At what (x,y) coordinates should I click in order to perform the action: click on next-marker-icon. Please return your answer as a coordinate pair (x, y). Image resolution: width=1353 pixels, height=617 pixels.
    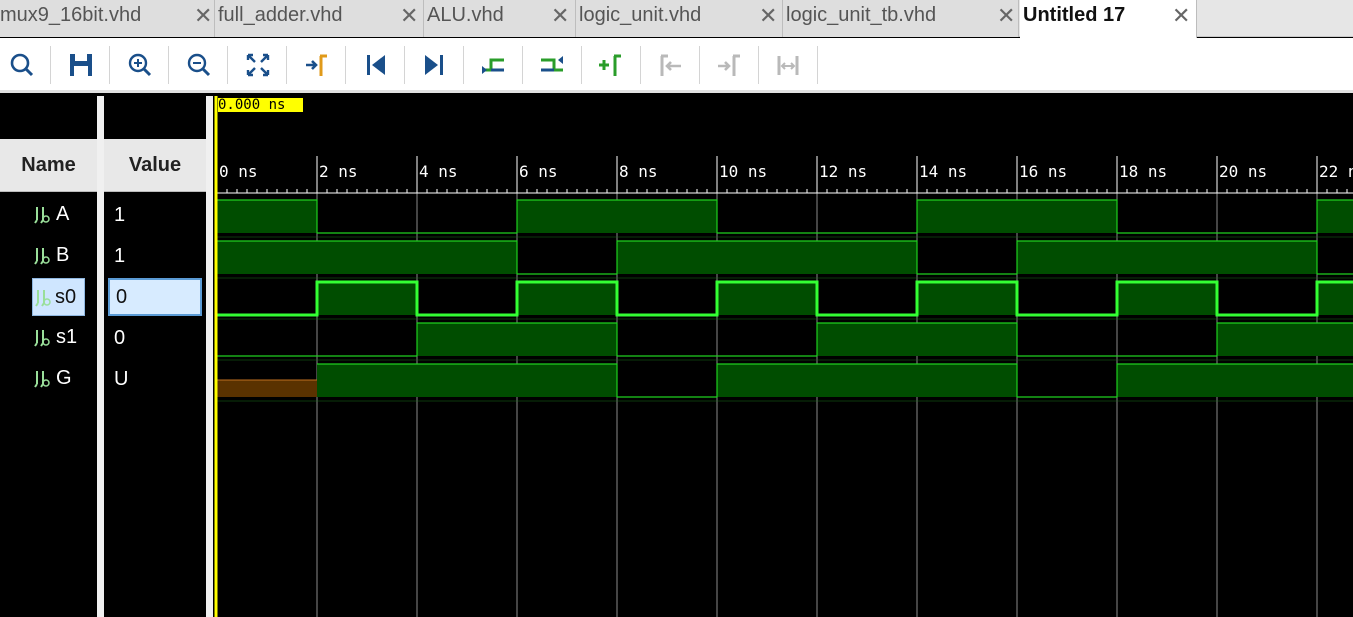
    Looking at the image, I should click on (729, 65).